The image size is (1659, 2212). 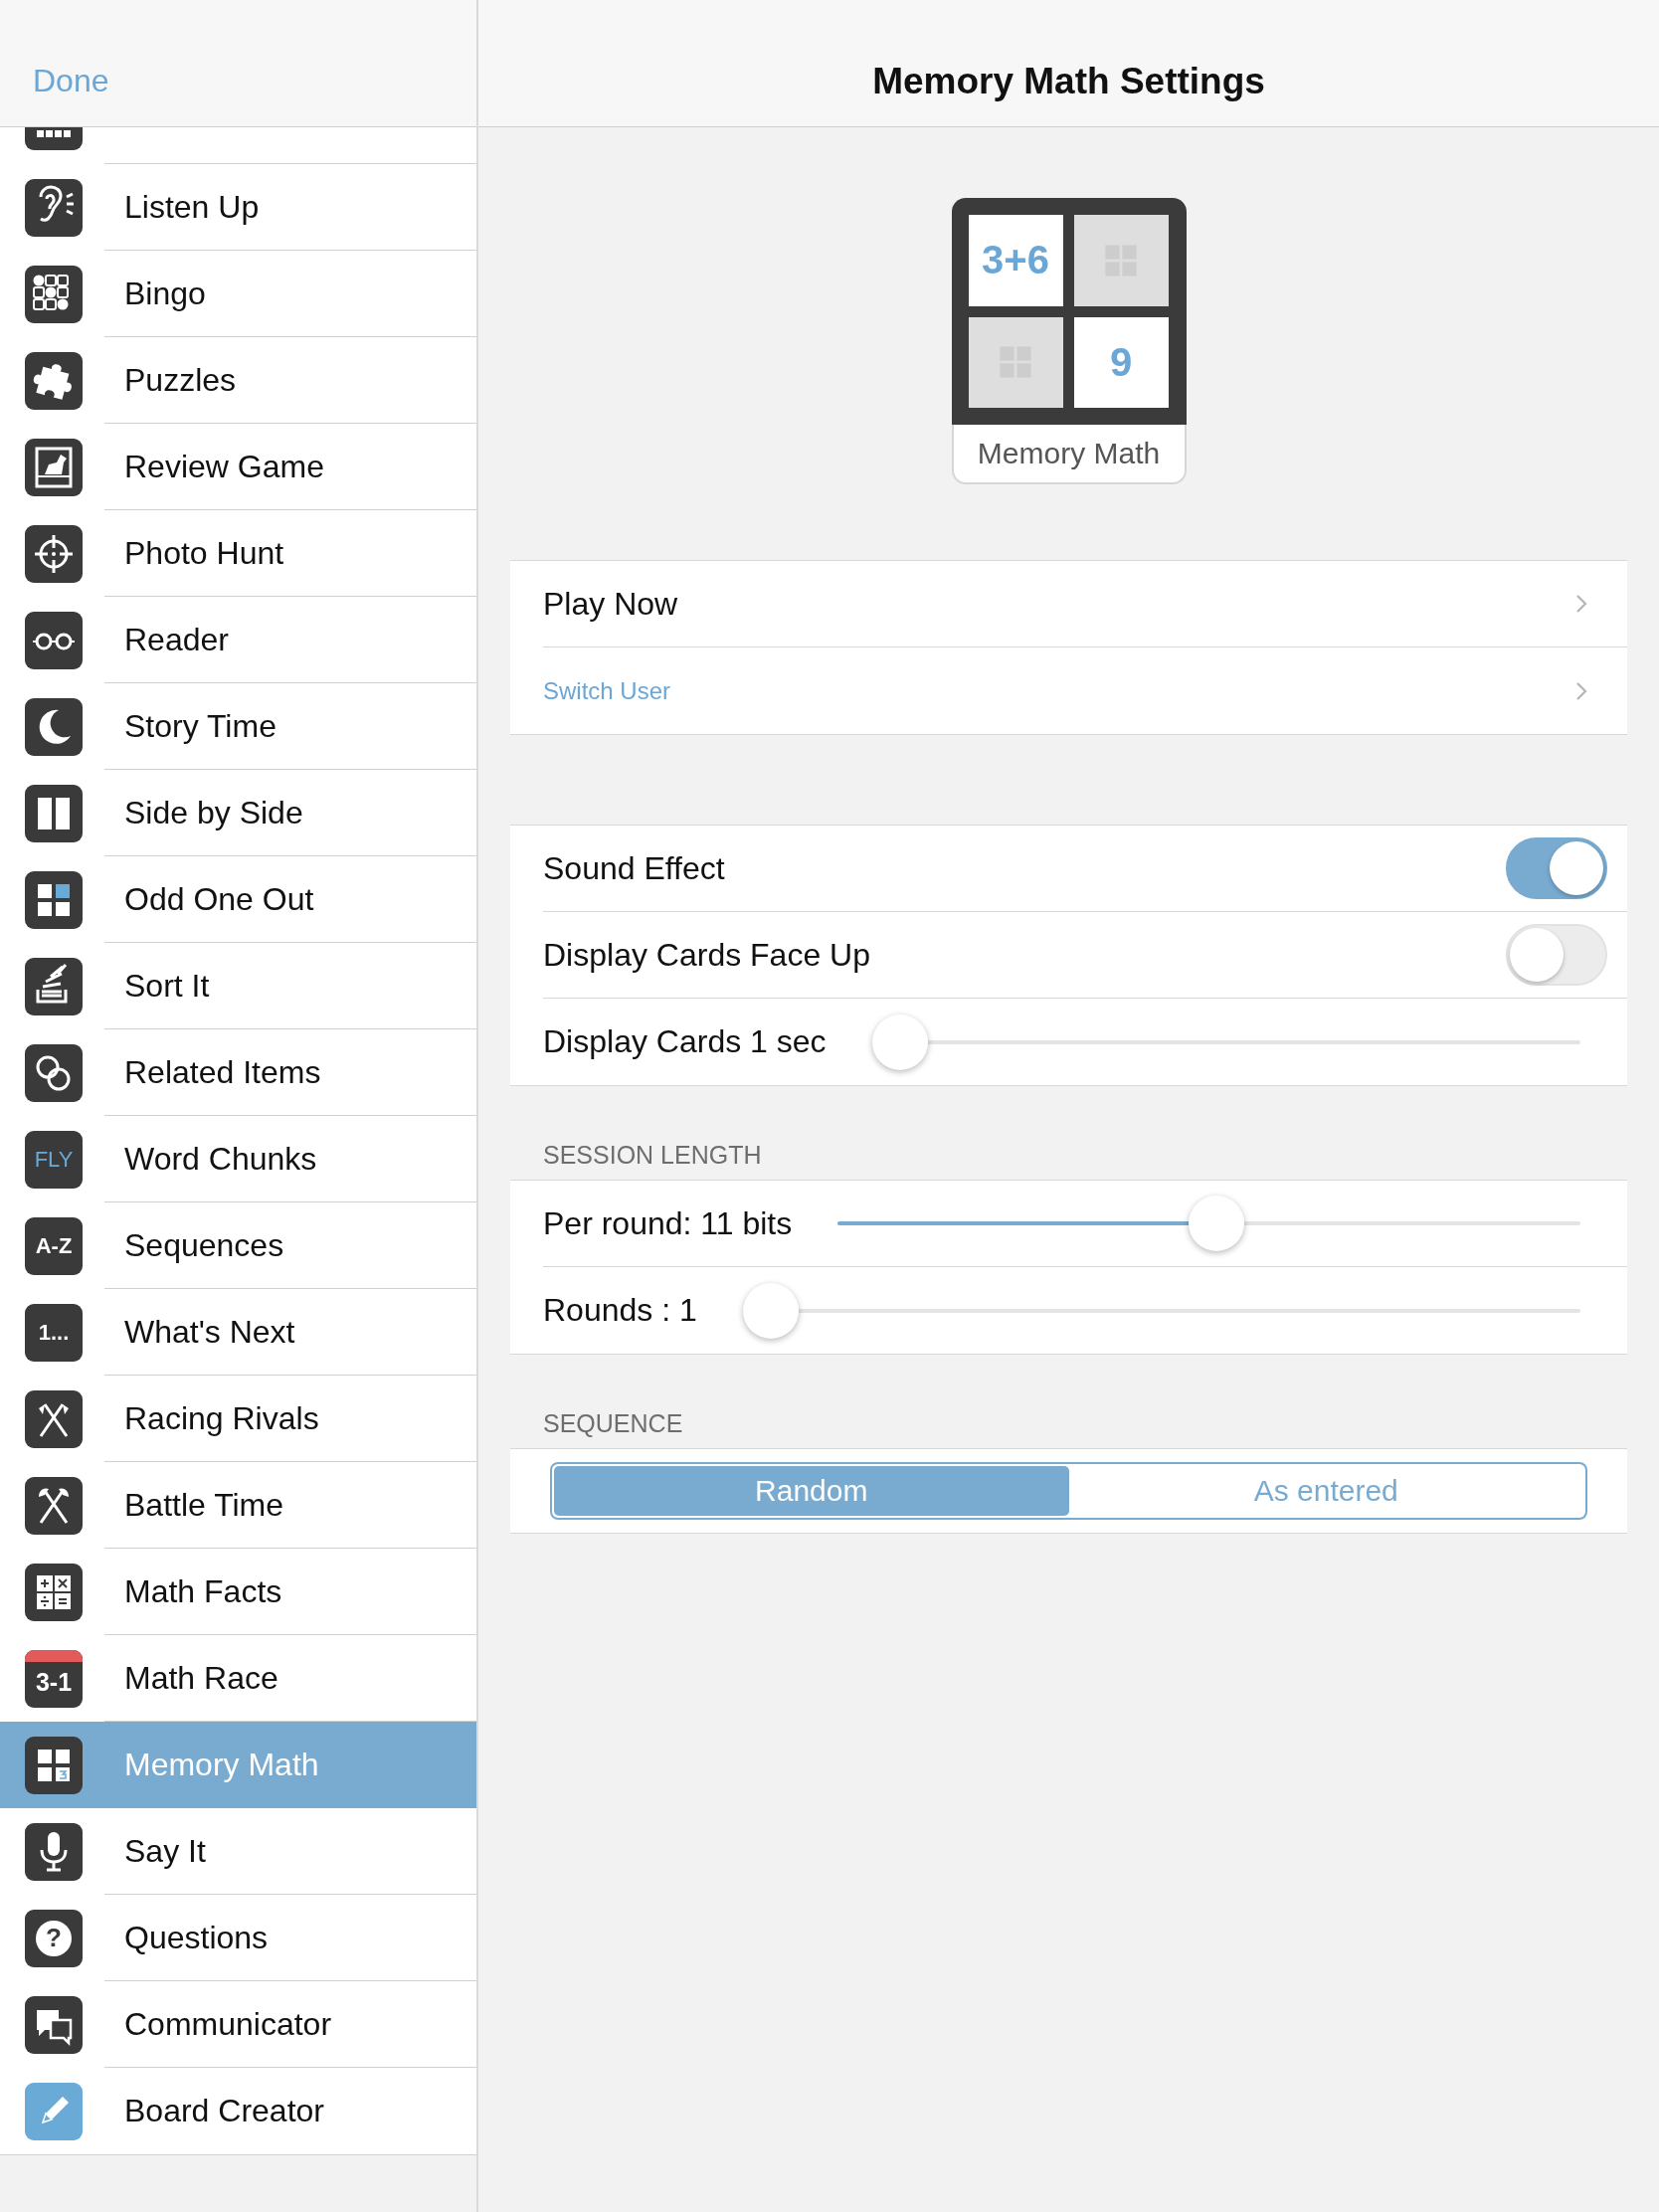 I want to click on microphone-icon, so click(x=54, y=1851).